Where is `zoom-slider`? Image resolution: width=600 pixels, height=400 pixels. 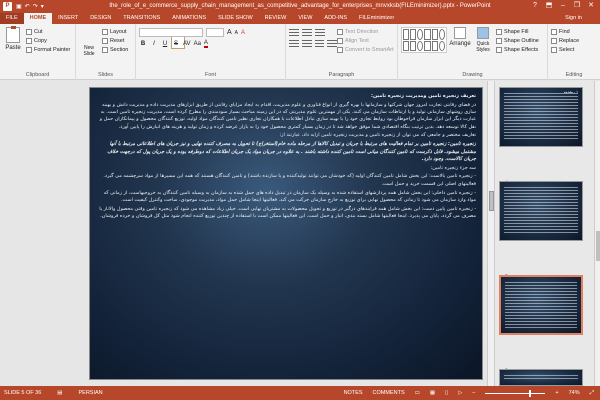 zoom-slider is located at coordinates (515, 393).